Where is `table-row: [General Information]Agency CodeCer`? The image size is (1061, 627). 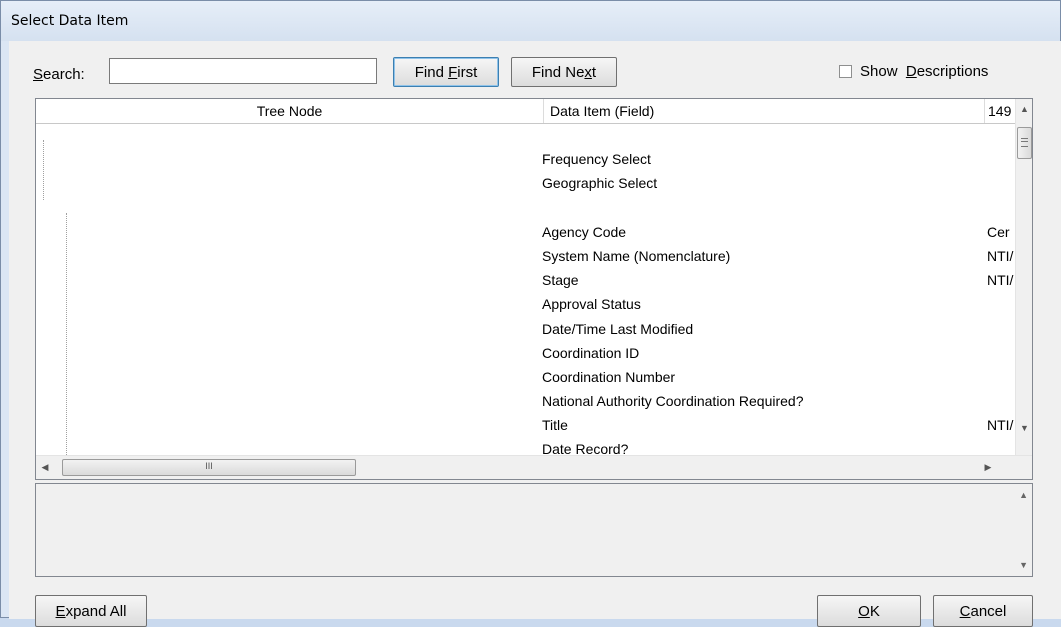
table-row: [General Information]Agency CodeCer is located at coordinates (525, 232).